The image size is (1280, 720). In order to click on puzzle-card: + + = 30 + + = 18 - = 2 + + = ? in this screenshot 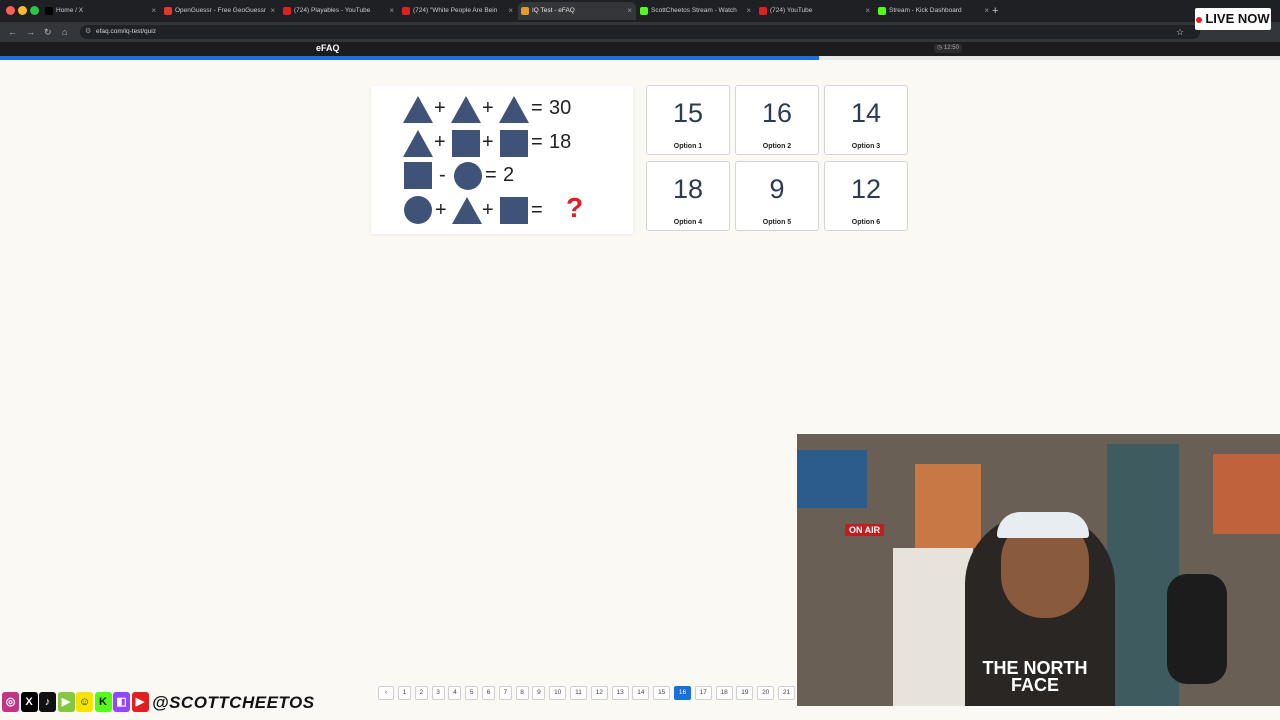, I will do `click(502, 160)`.